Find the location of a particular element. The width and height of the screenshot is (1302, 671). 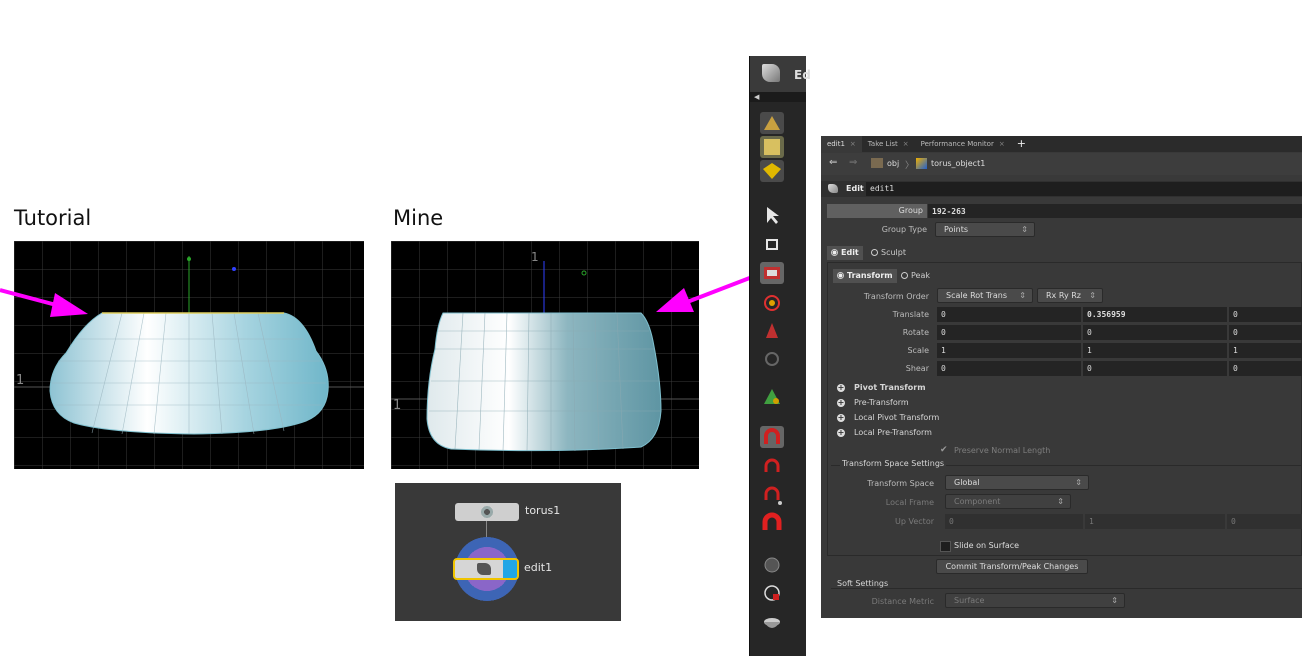

transform-space-label: Transform Space is located at coordinates (900, 483).